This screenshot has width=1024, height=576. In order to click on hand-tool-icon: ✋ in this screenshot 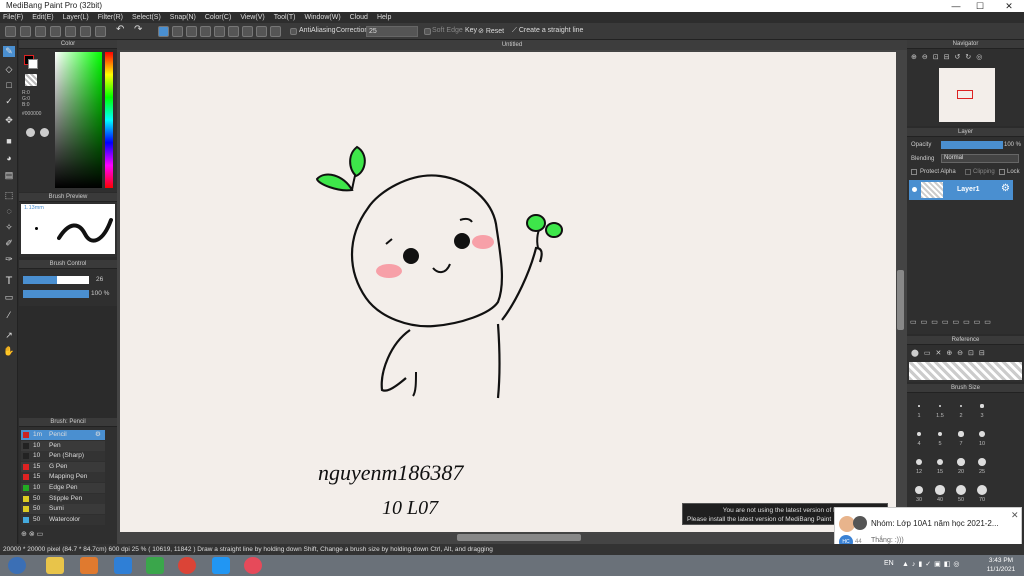, I will do `click(9, 351)`.